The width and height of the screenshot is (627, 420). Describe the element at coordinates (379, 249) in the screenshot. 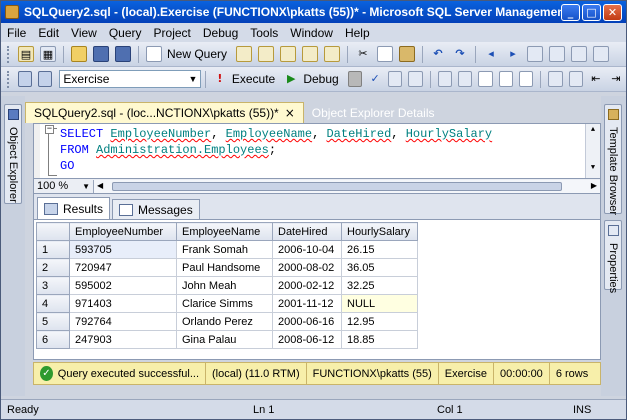

I see `cell-hourlysalary: 26.15` at that location.